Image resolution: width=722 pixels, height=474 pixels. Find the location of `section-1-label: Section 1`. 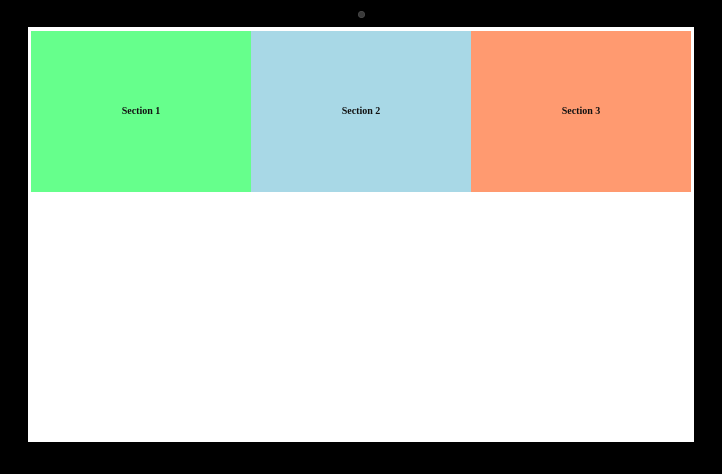

section-1-label: Section 1 is located at coordinates (141, 111).